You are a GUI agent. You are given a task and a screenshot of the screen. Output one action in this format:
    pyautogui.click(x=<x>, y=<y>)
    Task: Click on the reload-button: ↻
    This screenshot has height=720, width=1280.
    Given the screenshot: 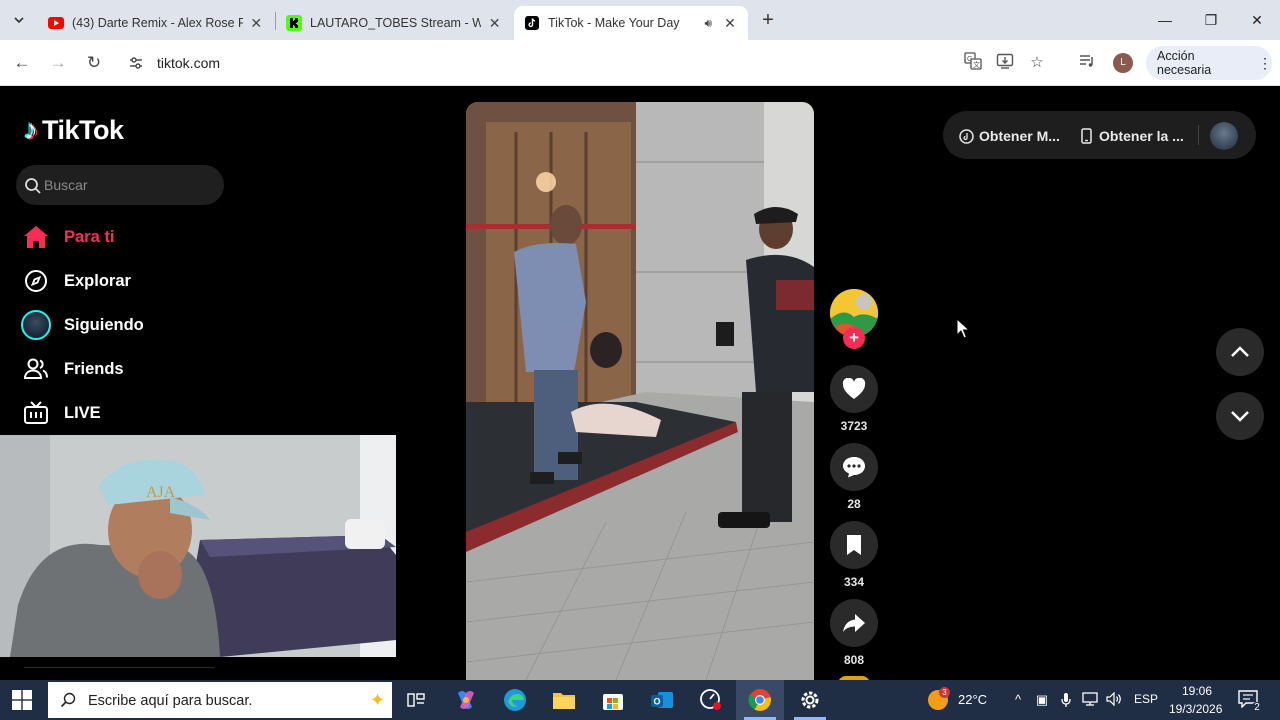 What is the action you would take?
    pyautogui.click(x=94, y=63)
    